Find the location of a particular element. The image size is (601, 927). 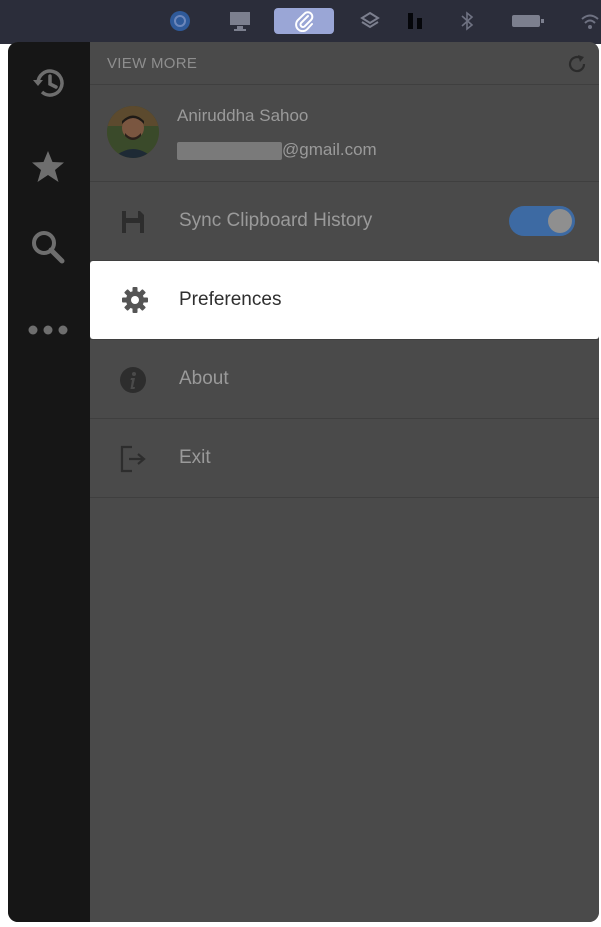

account-name: Aniruddha Sahoo is located at coordinates (243, 115).